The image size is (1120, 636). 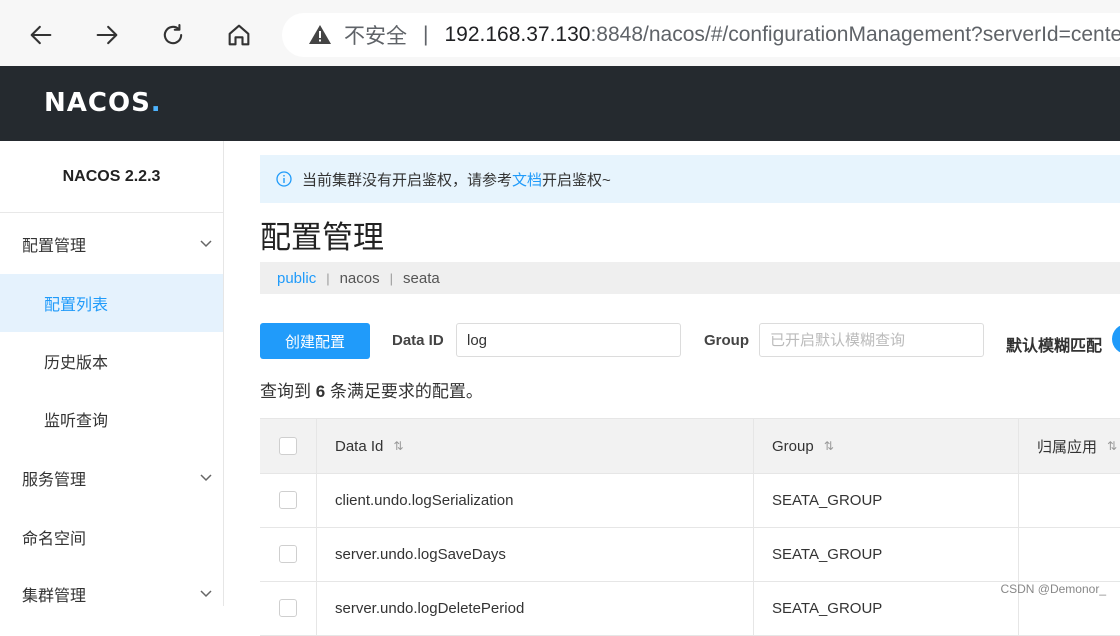 I want to click on table-row: server.undo.logDeletePeriod SEATA_GROUP, so click(x=690, y=608).